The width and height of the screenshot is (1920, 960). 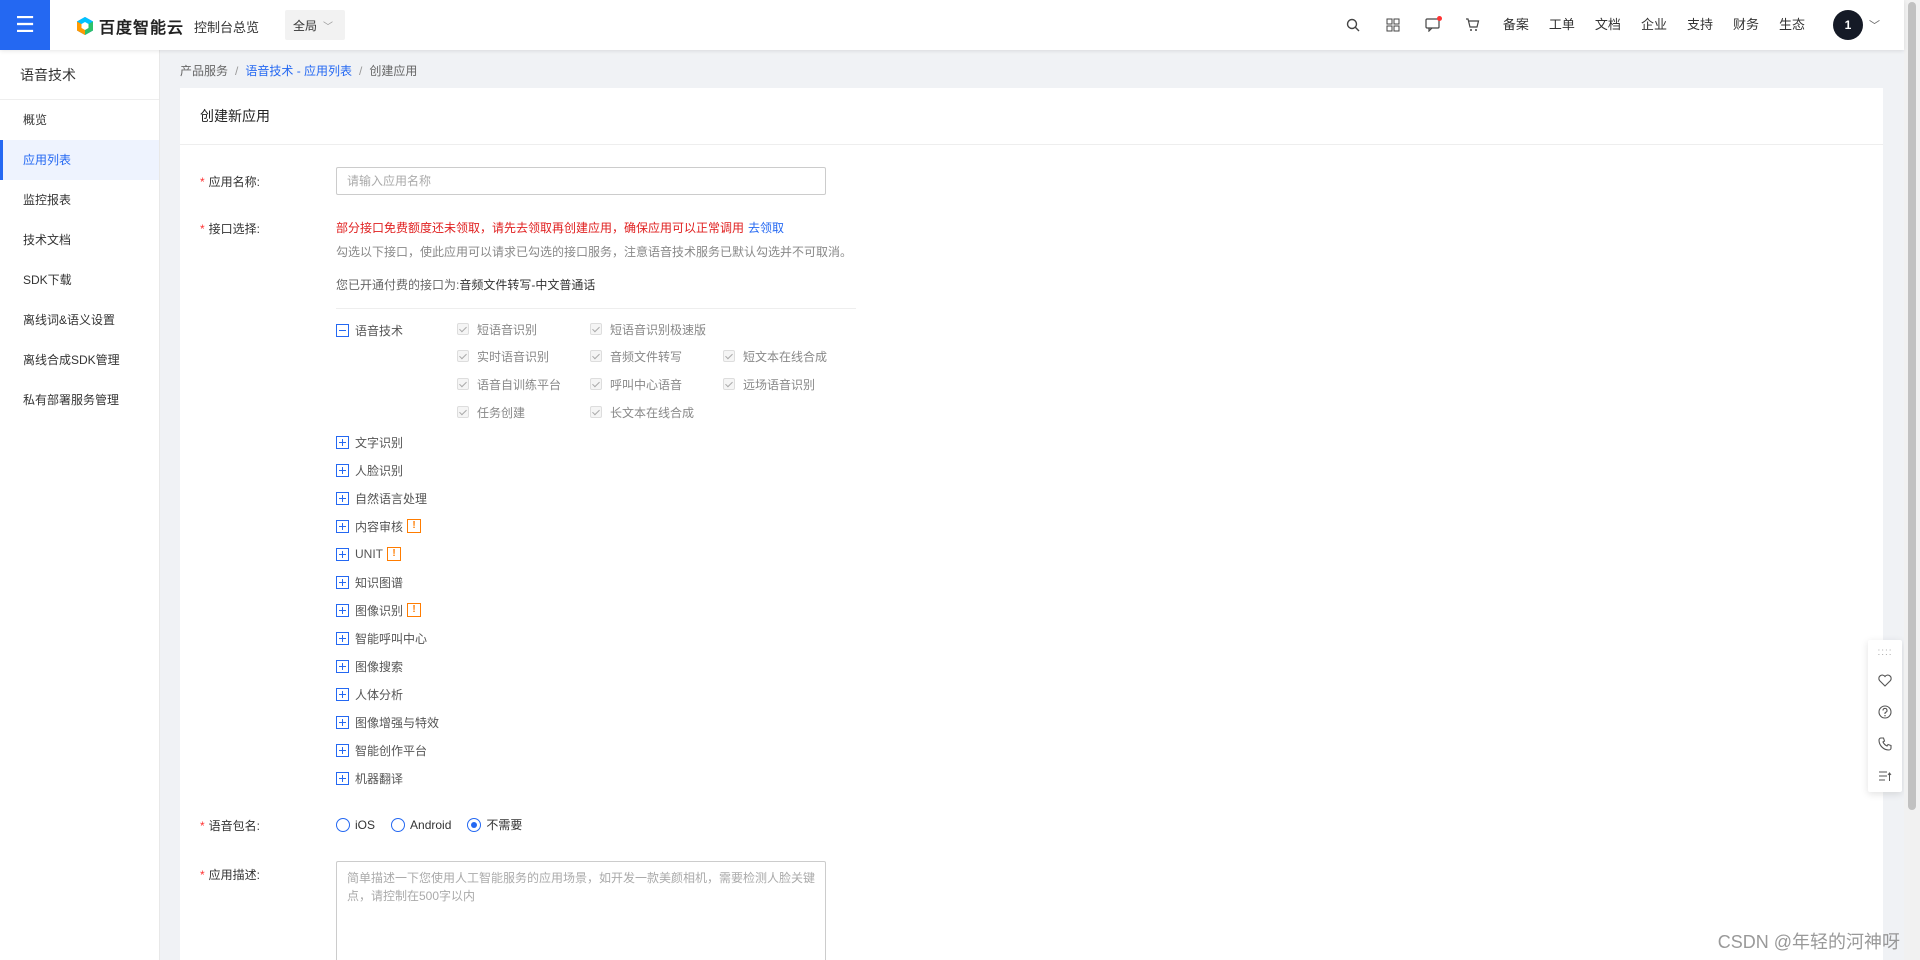 What do you see at coordinates (79, 240) in the screenshot?
I see `sidebar-item-tech-docs: 技术文档` at bounding box center [79, 240].